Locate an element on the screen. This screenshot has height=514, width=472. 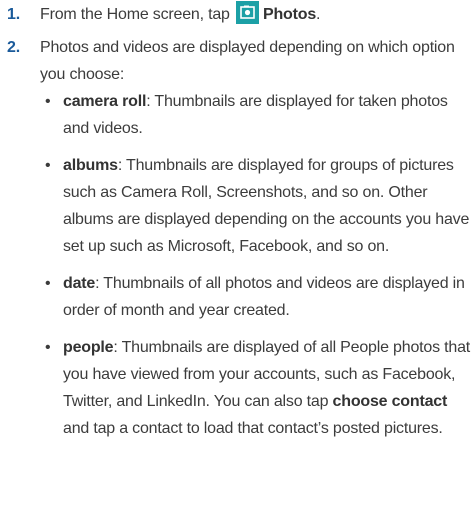
option-term: date is located at coordinates (79, 283).